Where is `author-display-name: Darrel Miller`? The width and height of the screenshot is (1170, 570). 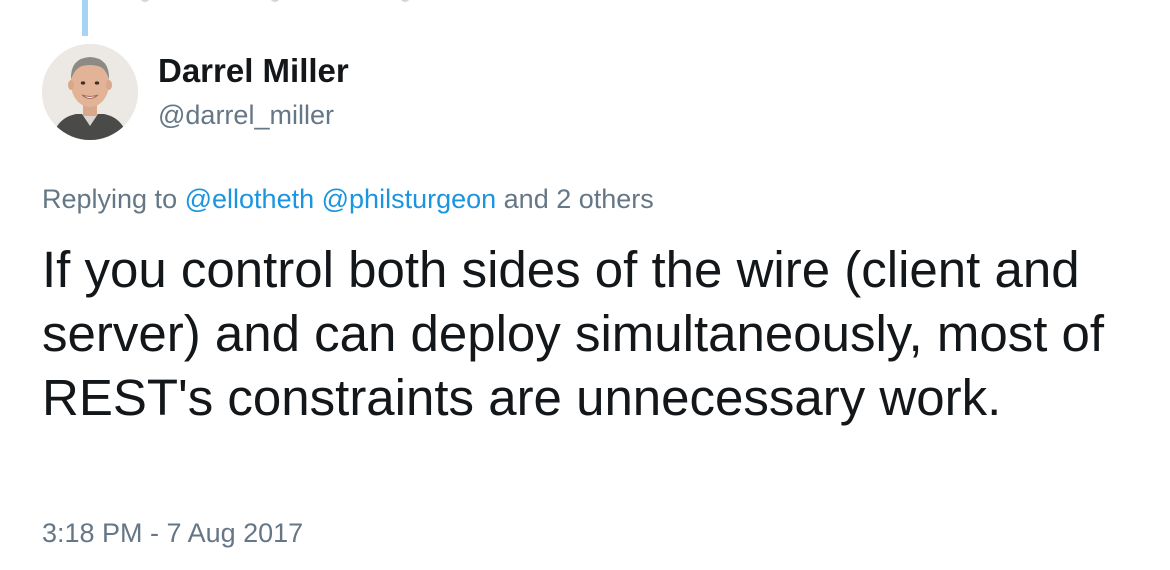
author-display-name: Darrel Miller is located at coordinates (253, 71).